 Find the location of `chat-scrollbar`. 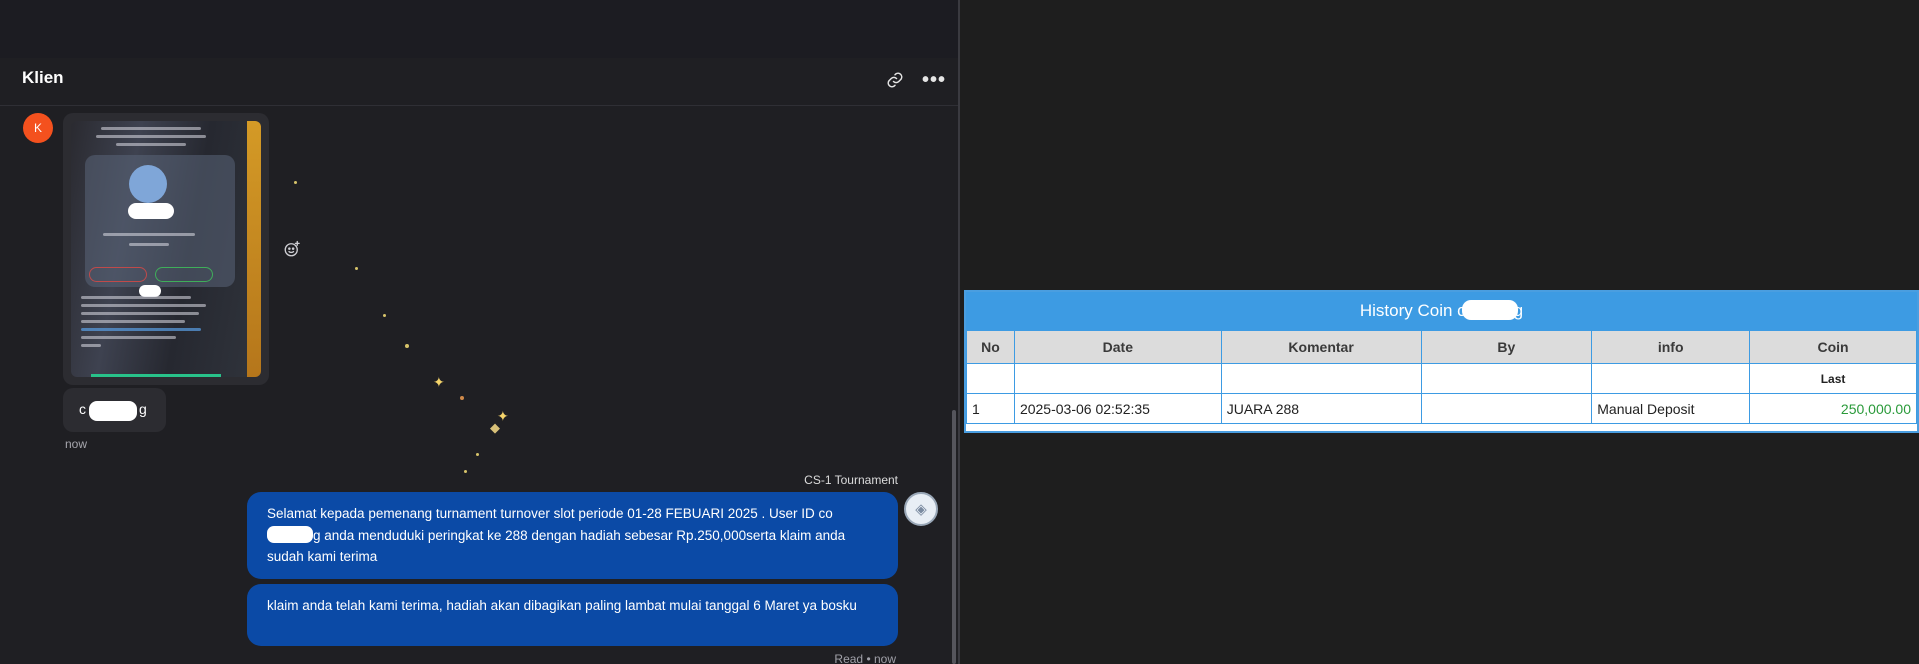

chat-scrollbar is located at coordinates (954, 537).